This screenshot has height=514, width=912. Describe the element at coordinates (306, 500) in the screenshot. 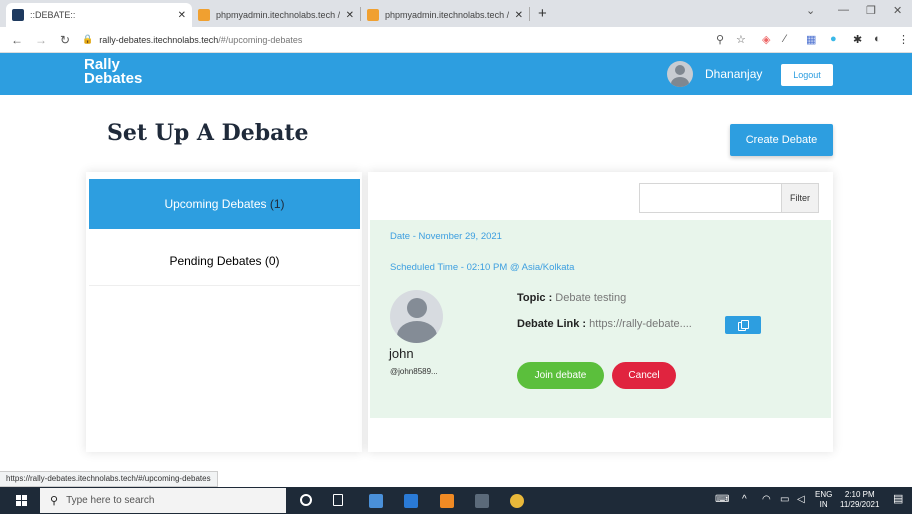

I see `cortana-icon` at that location.